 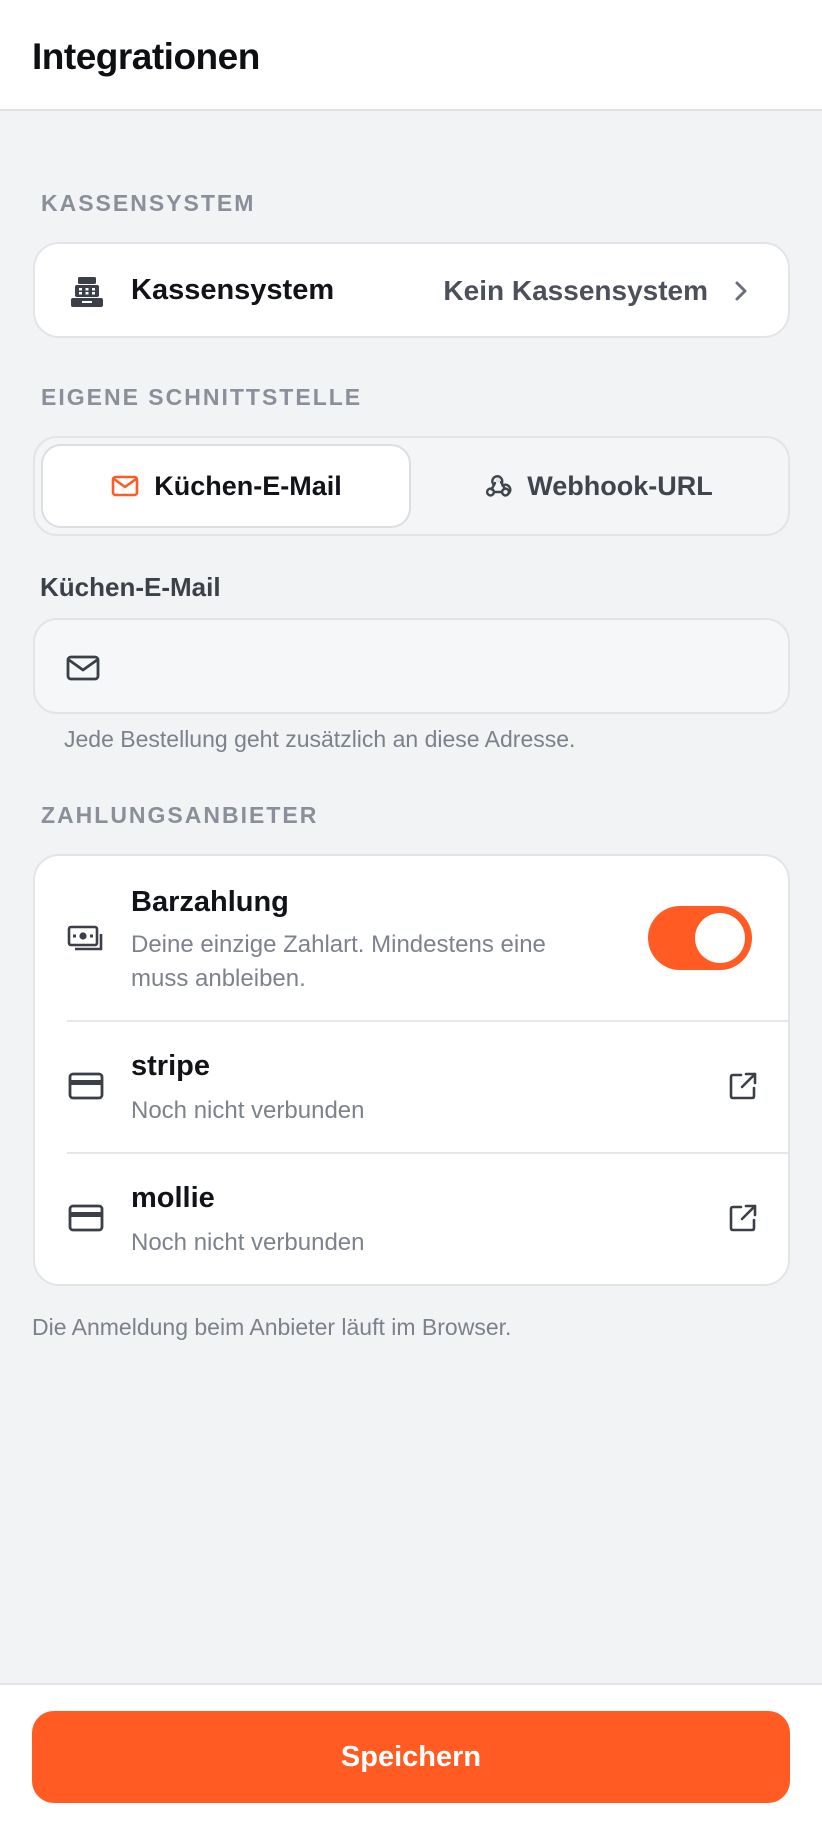 What do you see at coordinates (411, 55) in the screenshot?
I see `header-bar: Integrationen` at bounding box center [411, 55].